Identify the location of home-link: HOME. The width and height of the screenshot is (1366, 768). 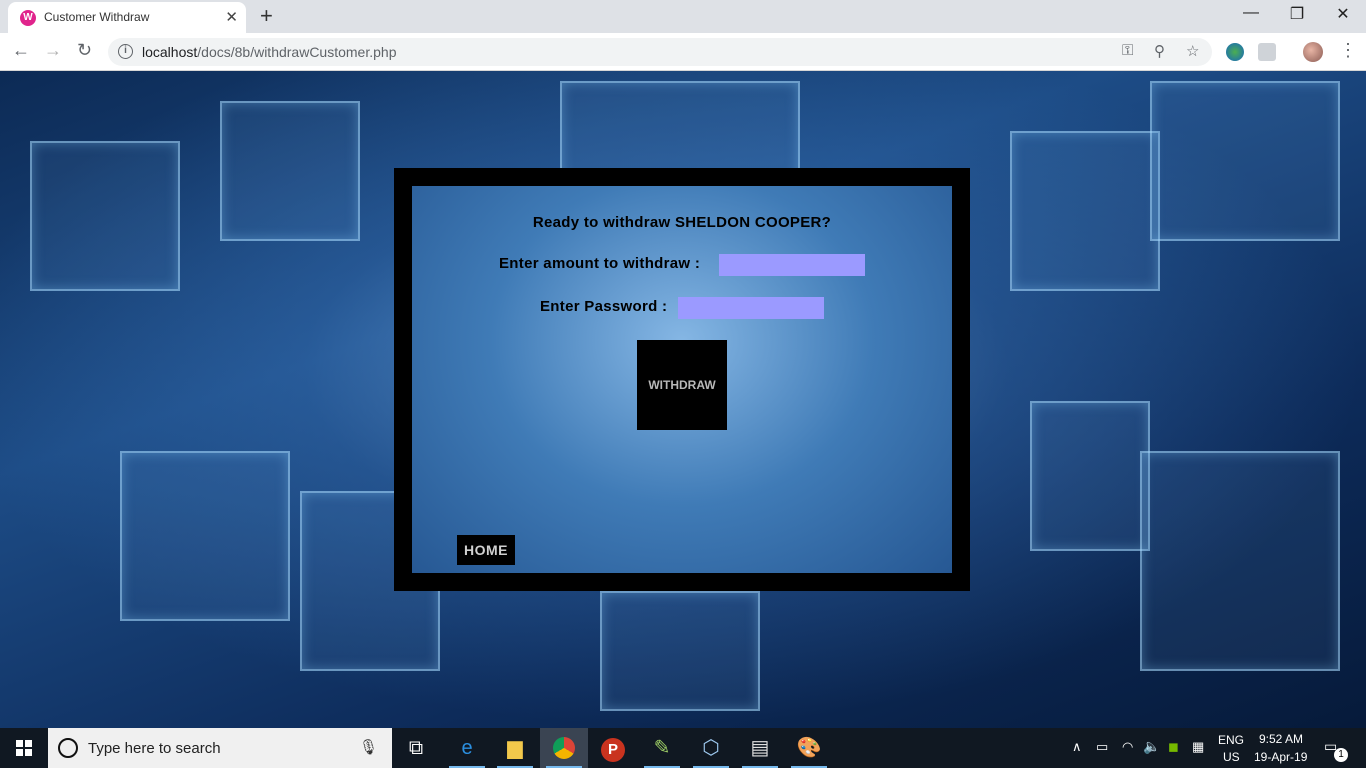
(486, 550).